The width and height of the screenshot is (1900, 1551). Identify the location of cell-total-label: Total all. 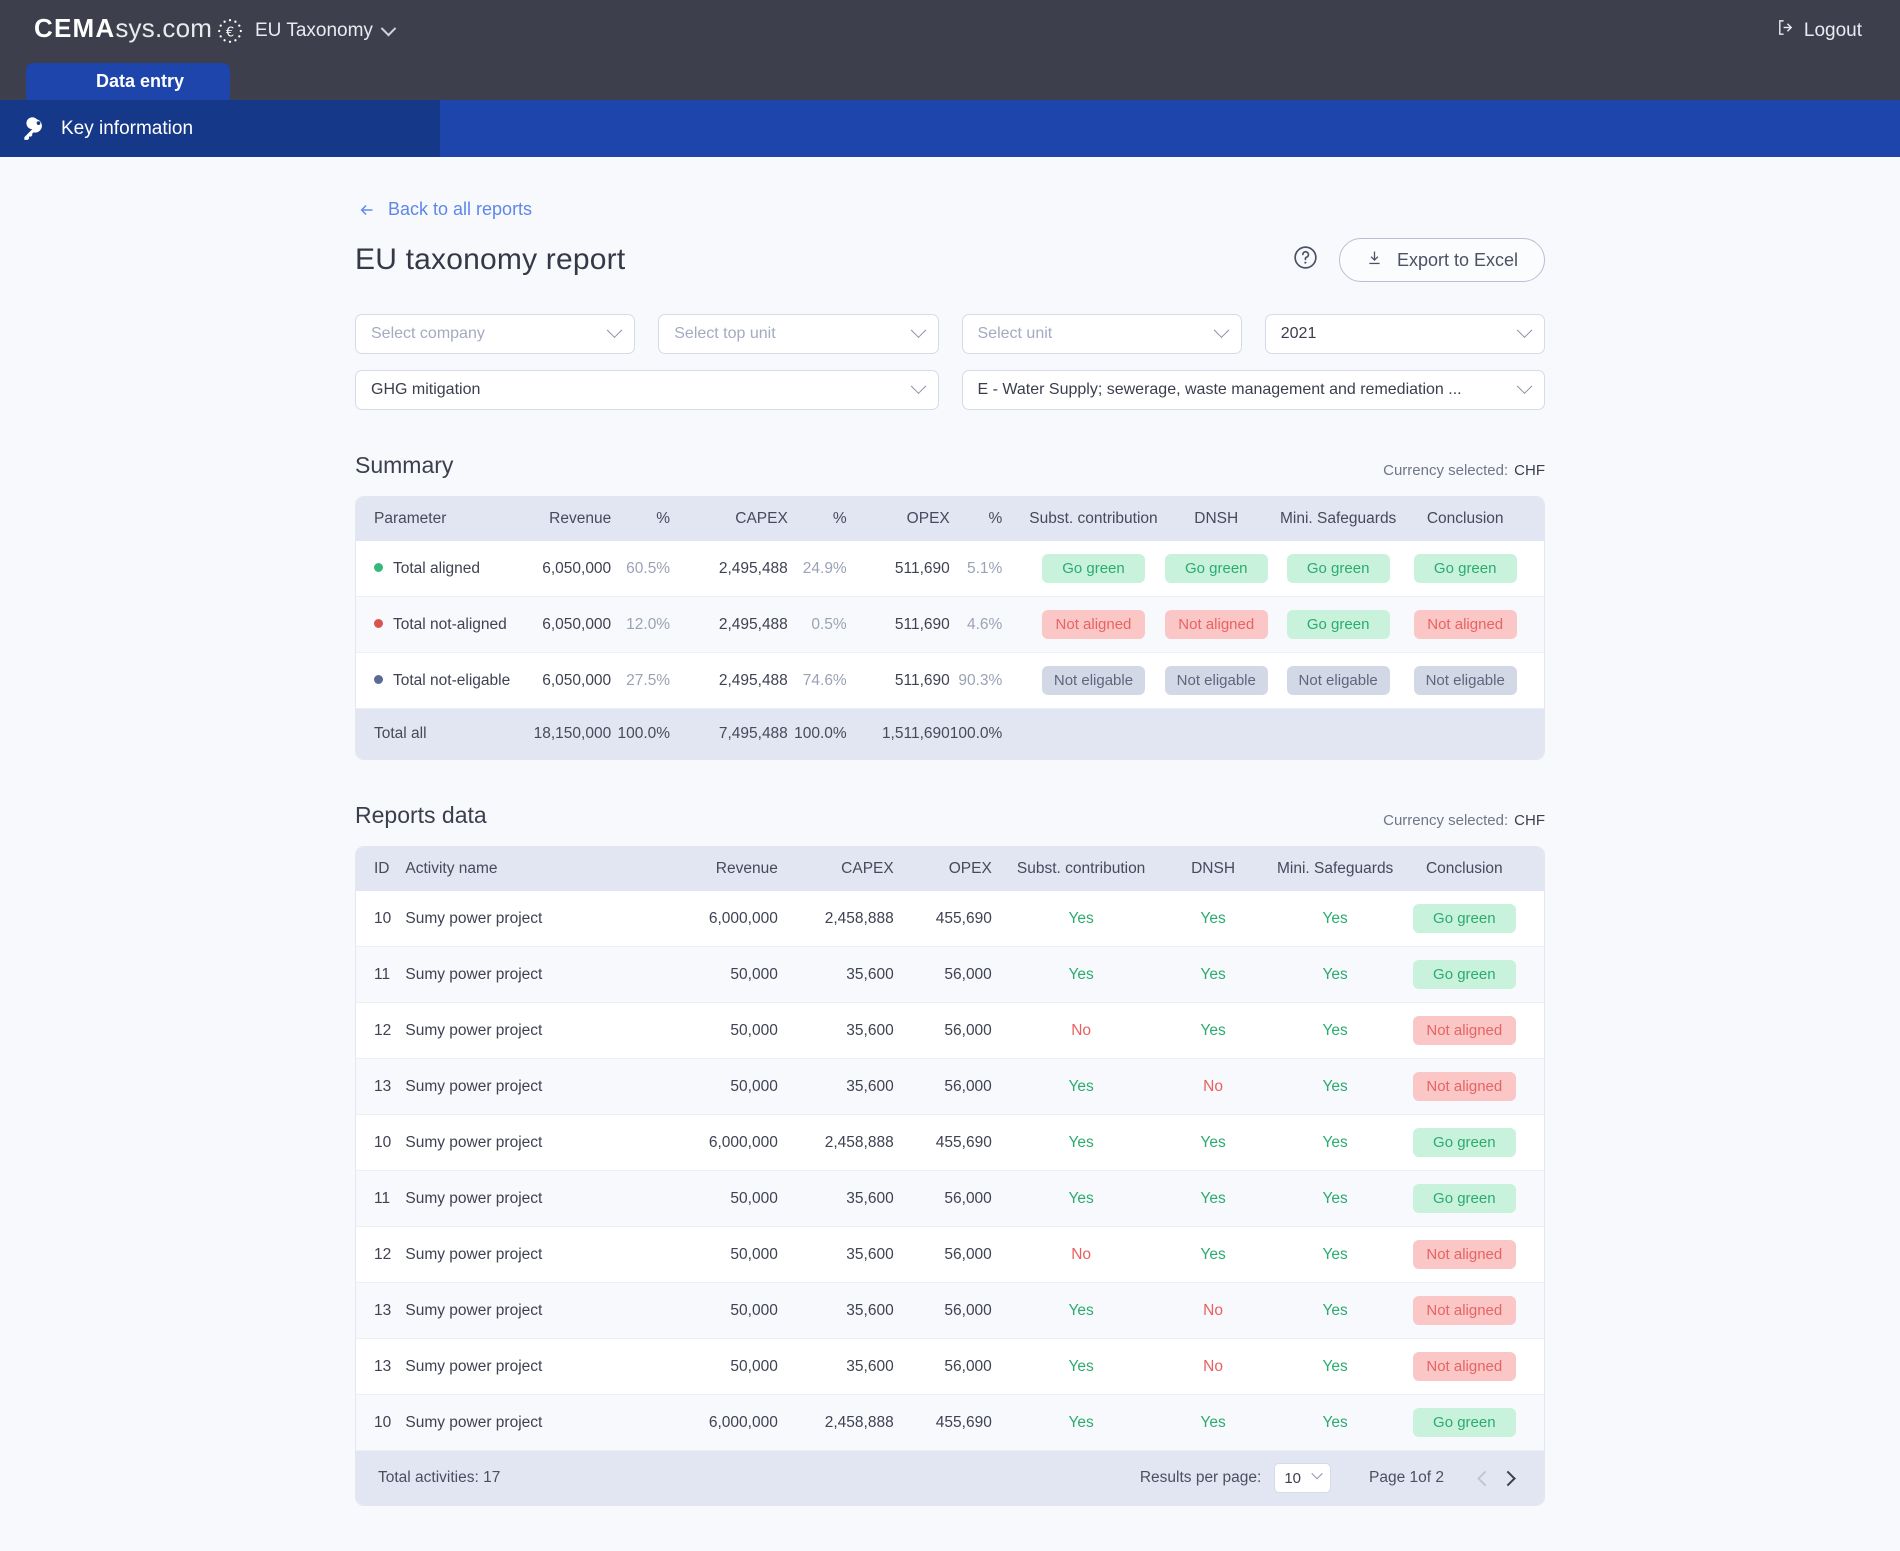
(400, 733).